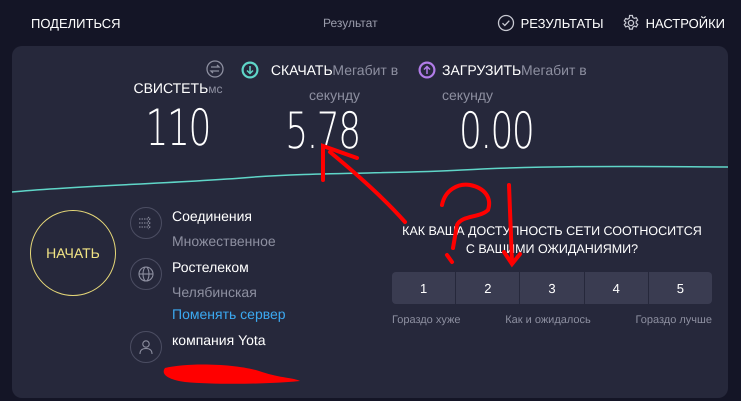 This screenshot has width=741, height=401. I want to click on metric-value: 110, so click(178, 128).